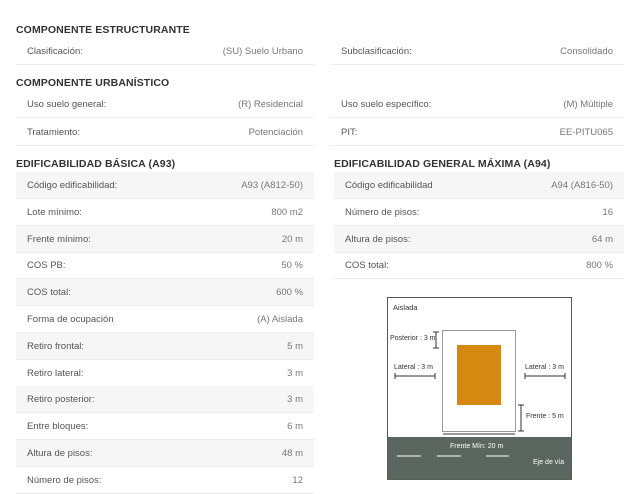 This screenshot has height=494, width=640. Describe the element at coordinates (165, 212) in the screenshot. I see `table-row: Lote mínimo: 800 m2` at that location.